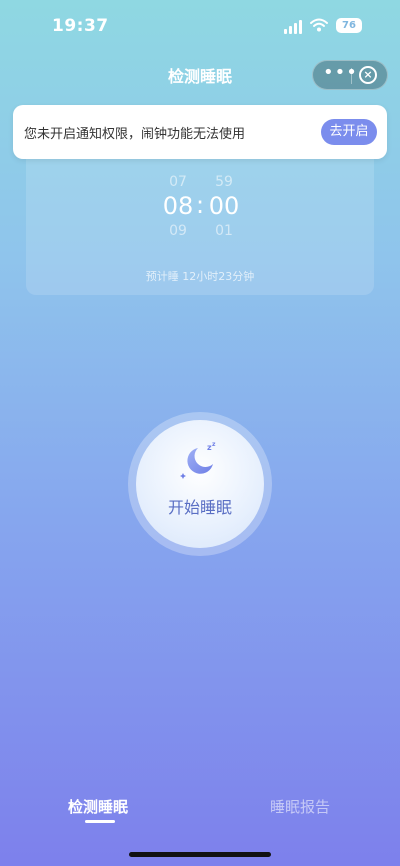  I want to click on sleep-estimate: 预计睡 12小时23分钟, so click(200, 276).